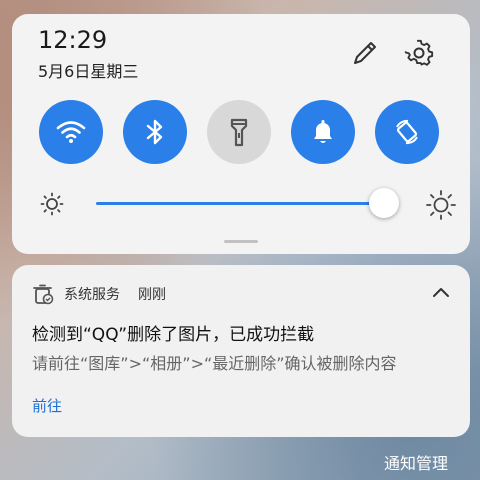 This screenshot has height=480, width=480. I want to click on wifi-icon, so click(71, 132).